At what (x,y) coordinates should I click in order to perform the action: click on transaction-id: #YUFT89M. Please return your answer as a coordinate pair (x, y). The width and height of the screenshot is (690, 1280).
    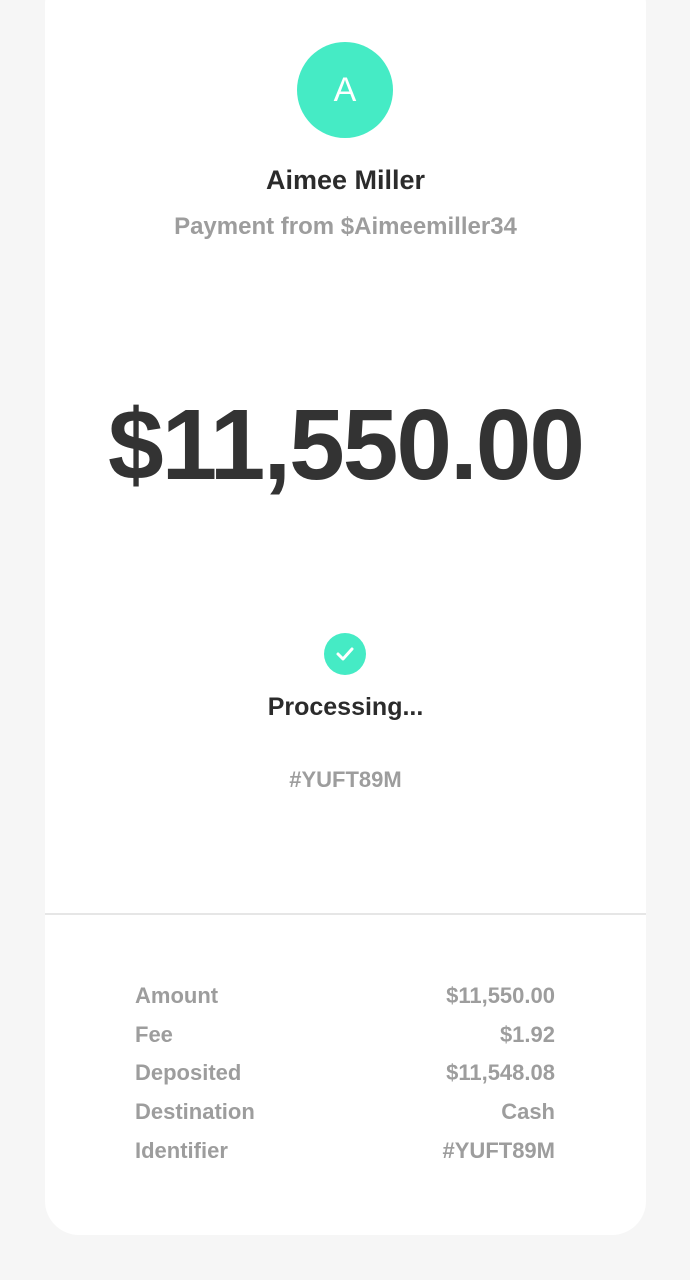
    Looking at the image, I should click on (345, 779).